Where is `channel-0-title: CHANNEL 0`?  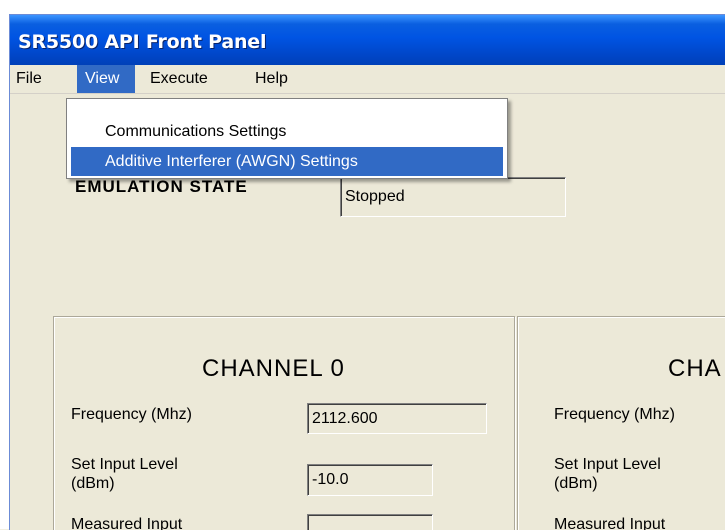 channel-0-title: CHANNEL 0 is located at coordinates (273, 368).